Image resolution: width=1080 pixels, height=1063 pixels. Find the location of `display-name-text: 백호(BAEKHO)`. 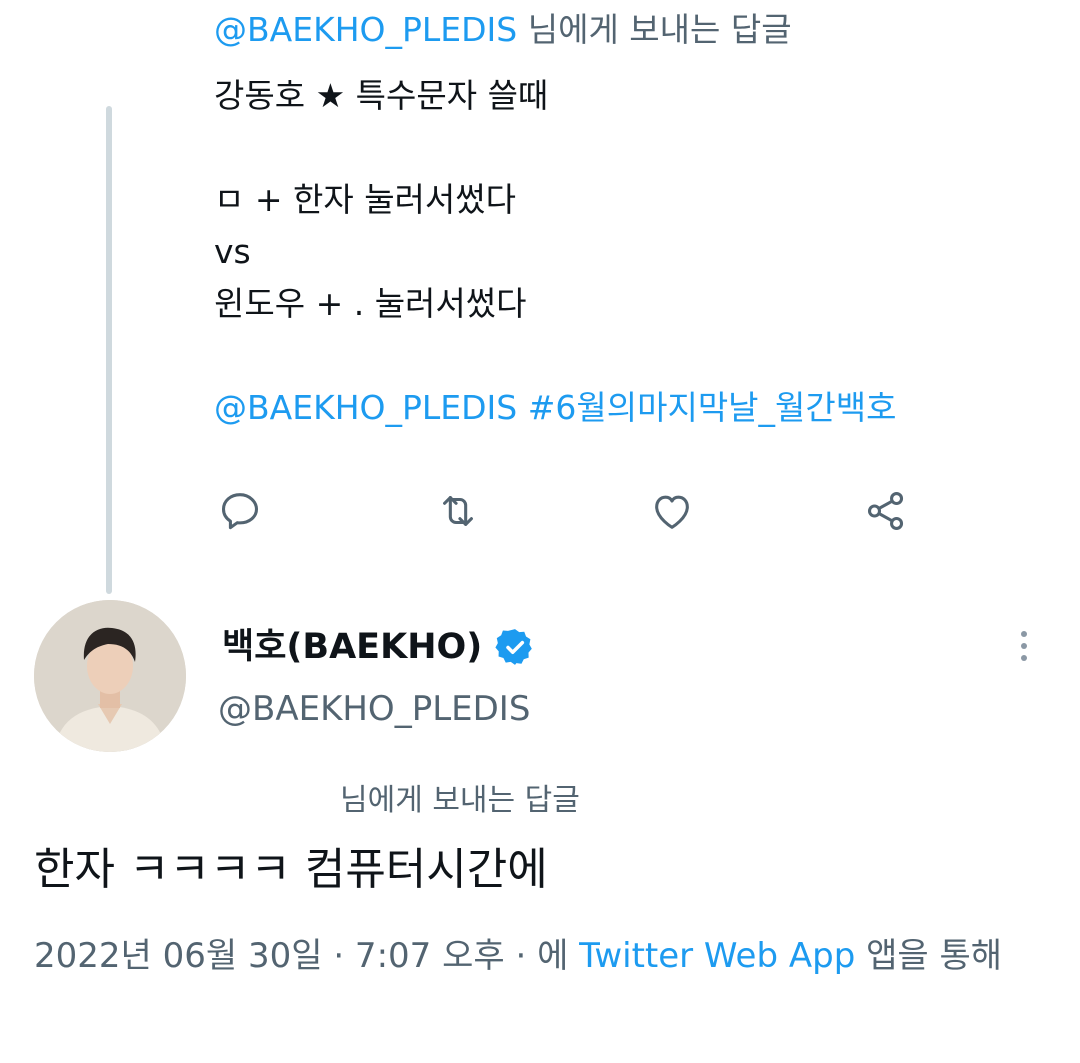

display-name-text: 백호(BAEKHO) is located at coordinates (352, 647).